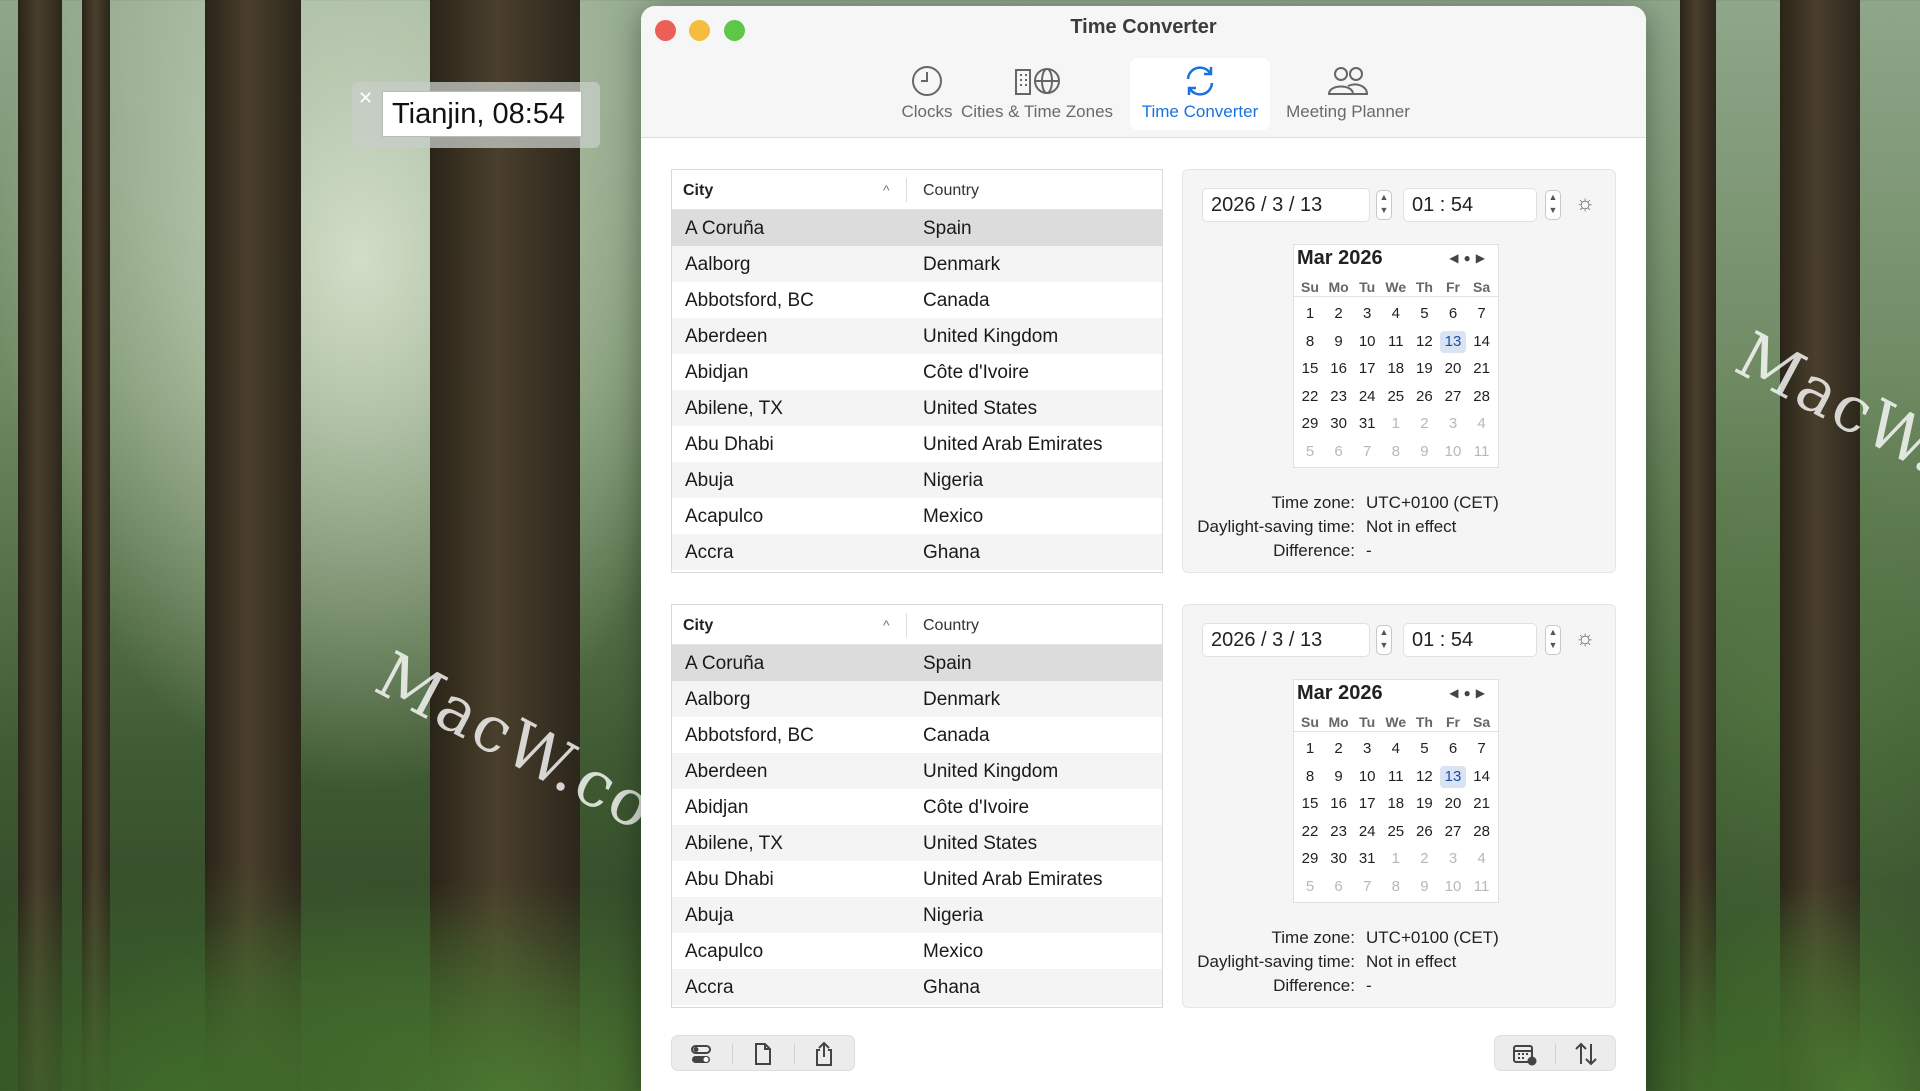 Image resolution: width=1920 pixels, height=1091 pixels. Describe the element at coordinates (1286, 205) in the screenshot. I see `date-field: 2026 / 3 / 13` at that location.